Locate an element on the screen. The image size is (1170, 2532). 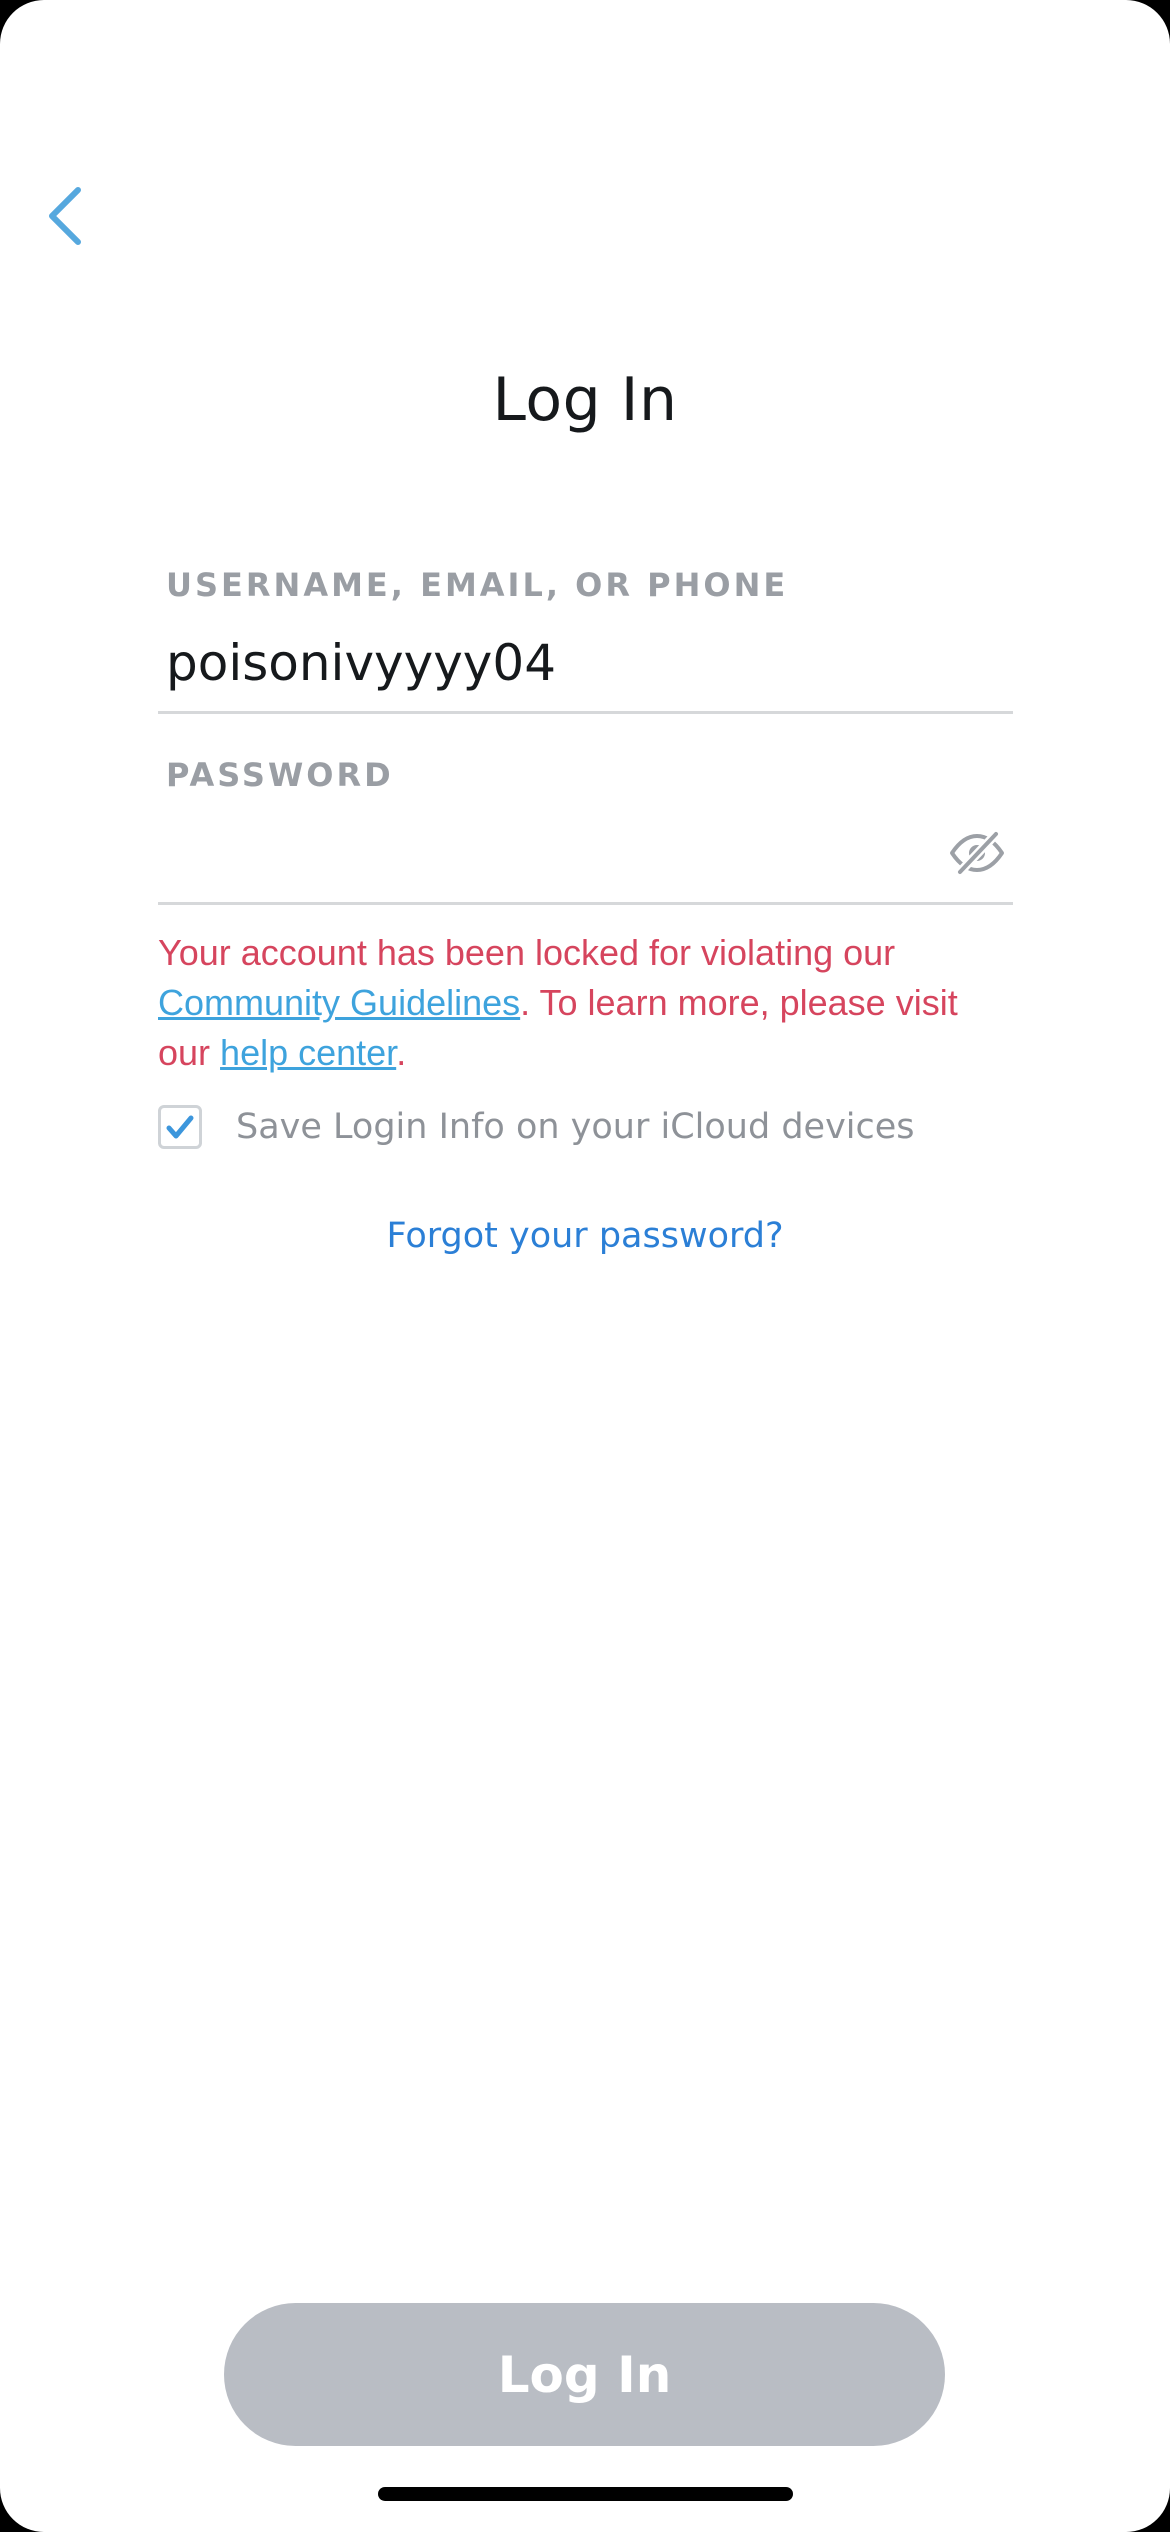
password-input is located at coordinates (546, 853).